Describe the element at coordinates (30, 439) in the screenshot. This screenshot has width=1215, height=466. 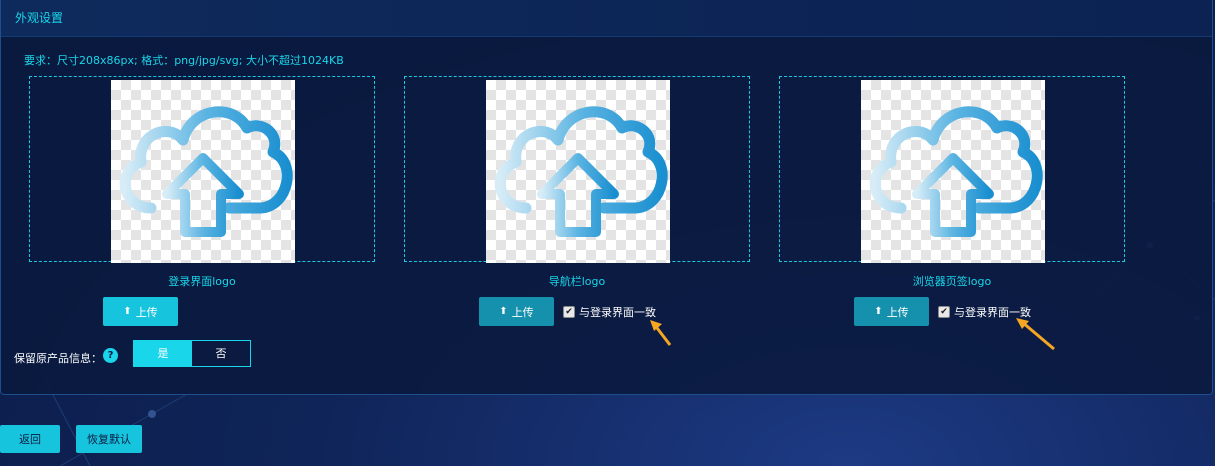
I see `back-button: 返回` at that location.